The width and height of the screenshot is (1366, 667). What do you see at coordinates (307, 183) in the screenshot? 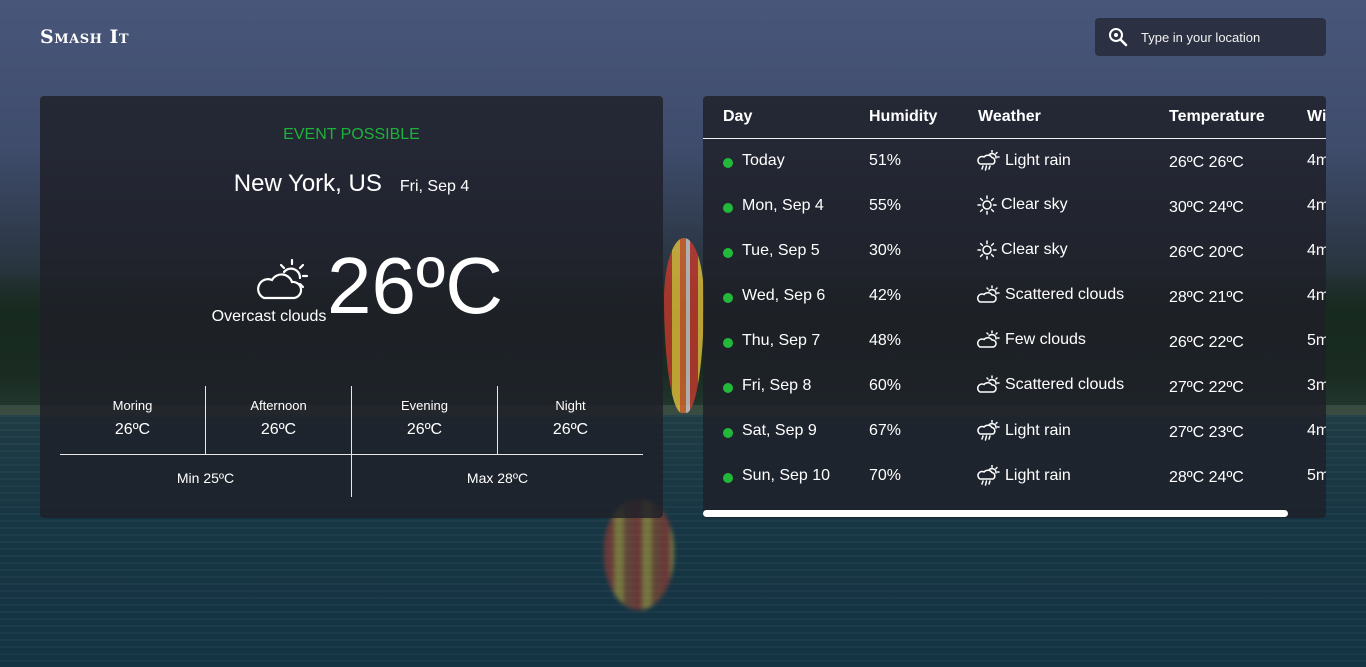
I see `location-name: New York, US` at bounding box center [307, 183].